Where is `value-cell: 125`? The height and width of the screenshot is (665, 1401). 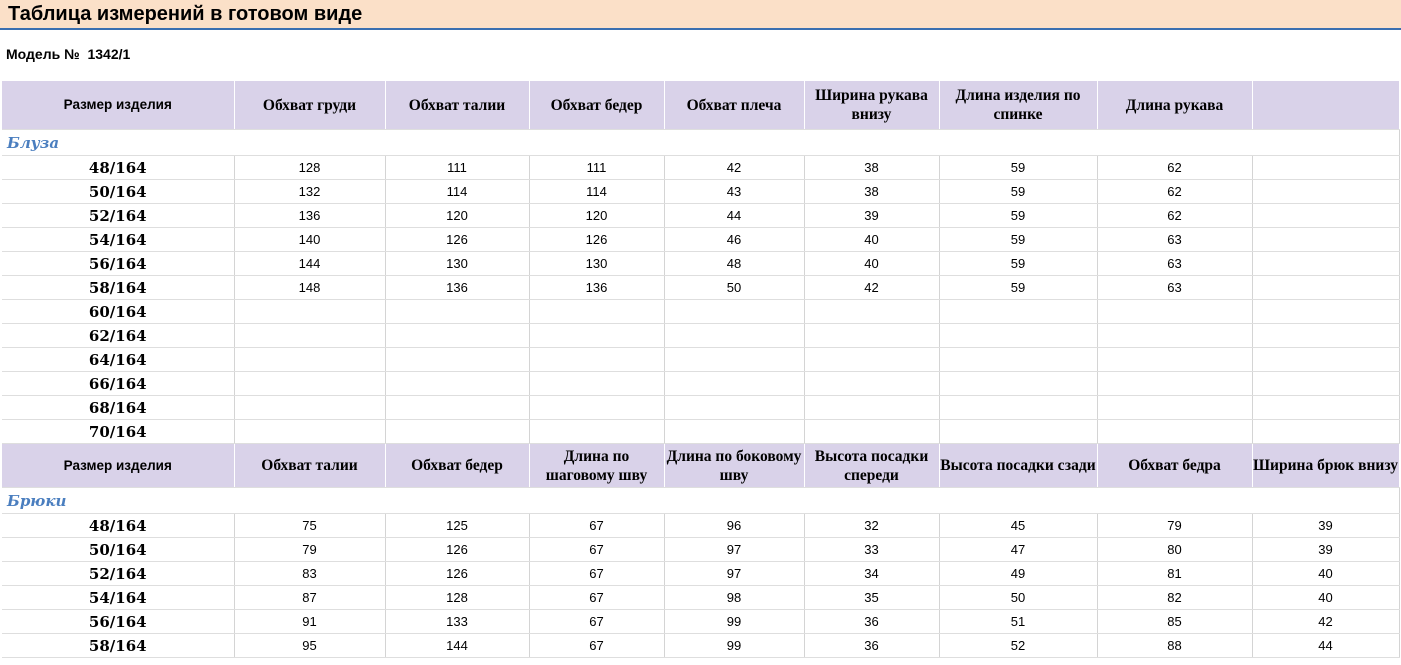
value-cell: 125 is located at coordinates (457, 525).